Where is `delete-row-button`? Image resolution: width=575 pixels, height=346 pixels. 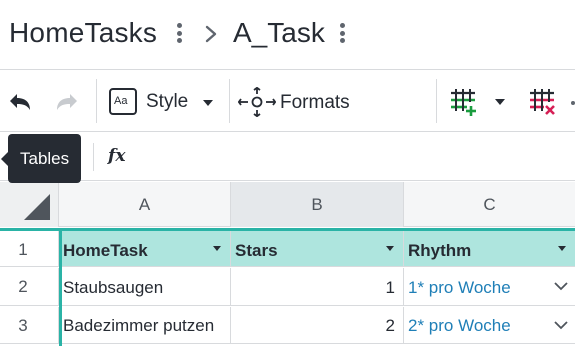
delete-row-button is located at coordinates (543, 102).